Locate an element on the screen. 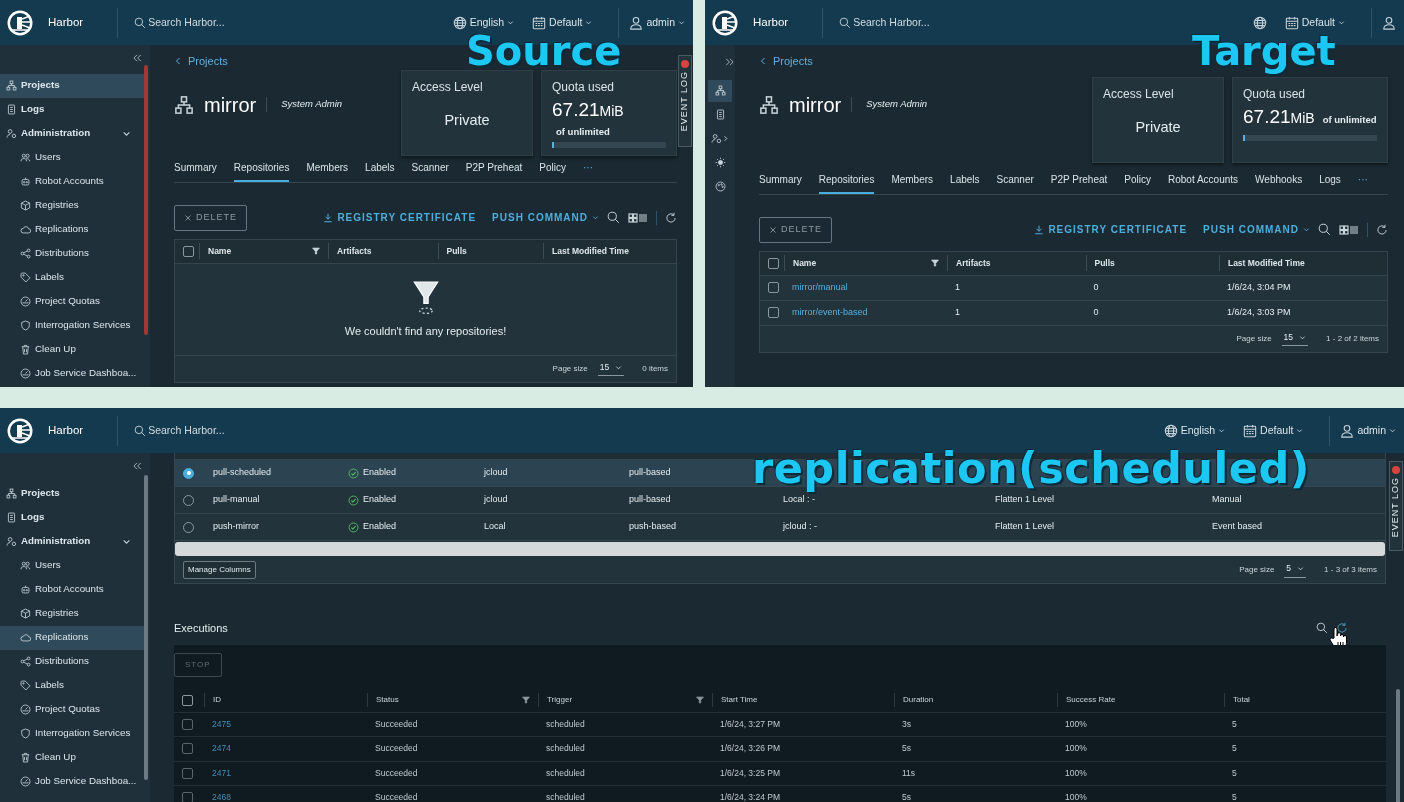 This screenshot has width=1404, height=802. user-button is located at coordinates (1389, 22).